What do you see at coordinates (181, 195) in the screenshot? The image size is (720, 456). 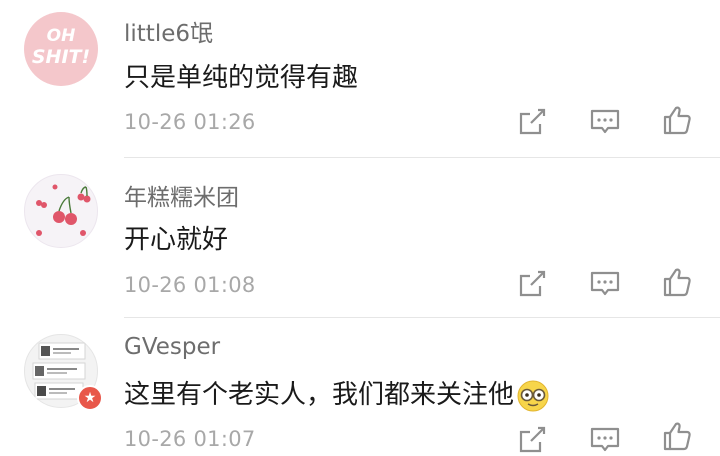 I see `comment-username: 年糕糯米团` at bounding box center [181, 195].